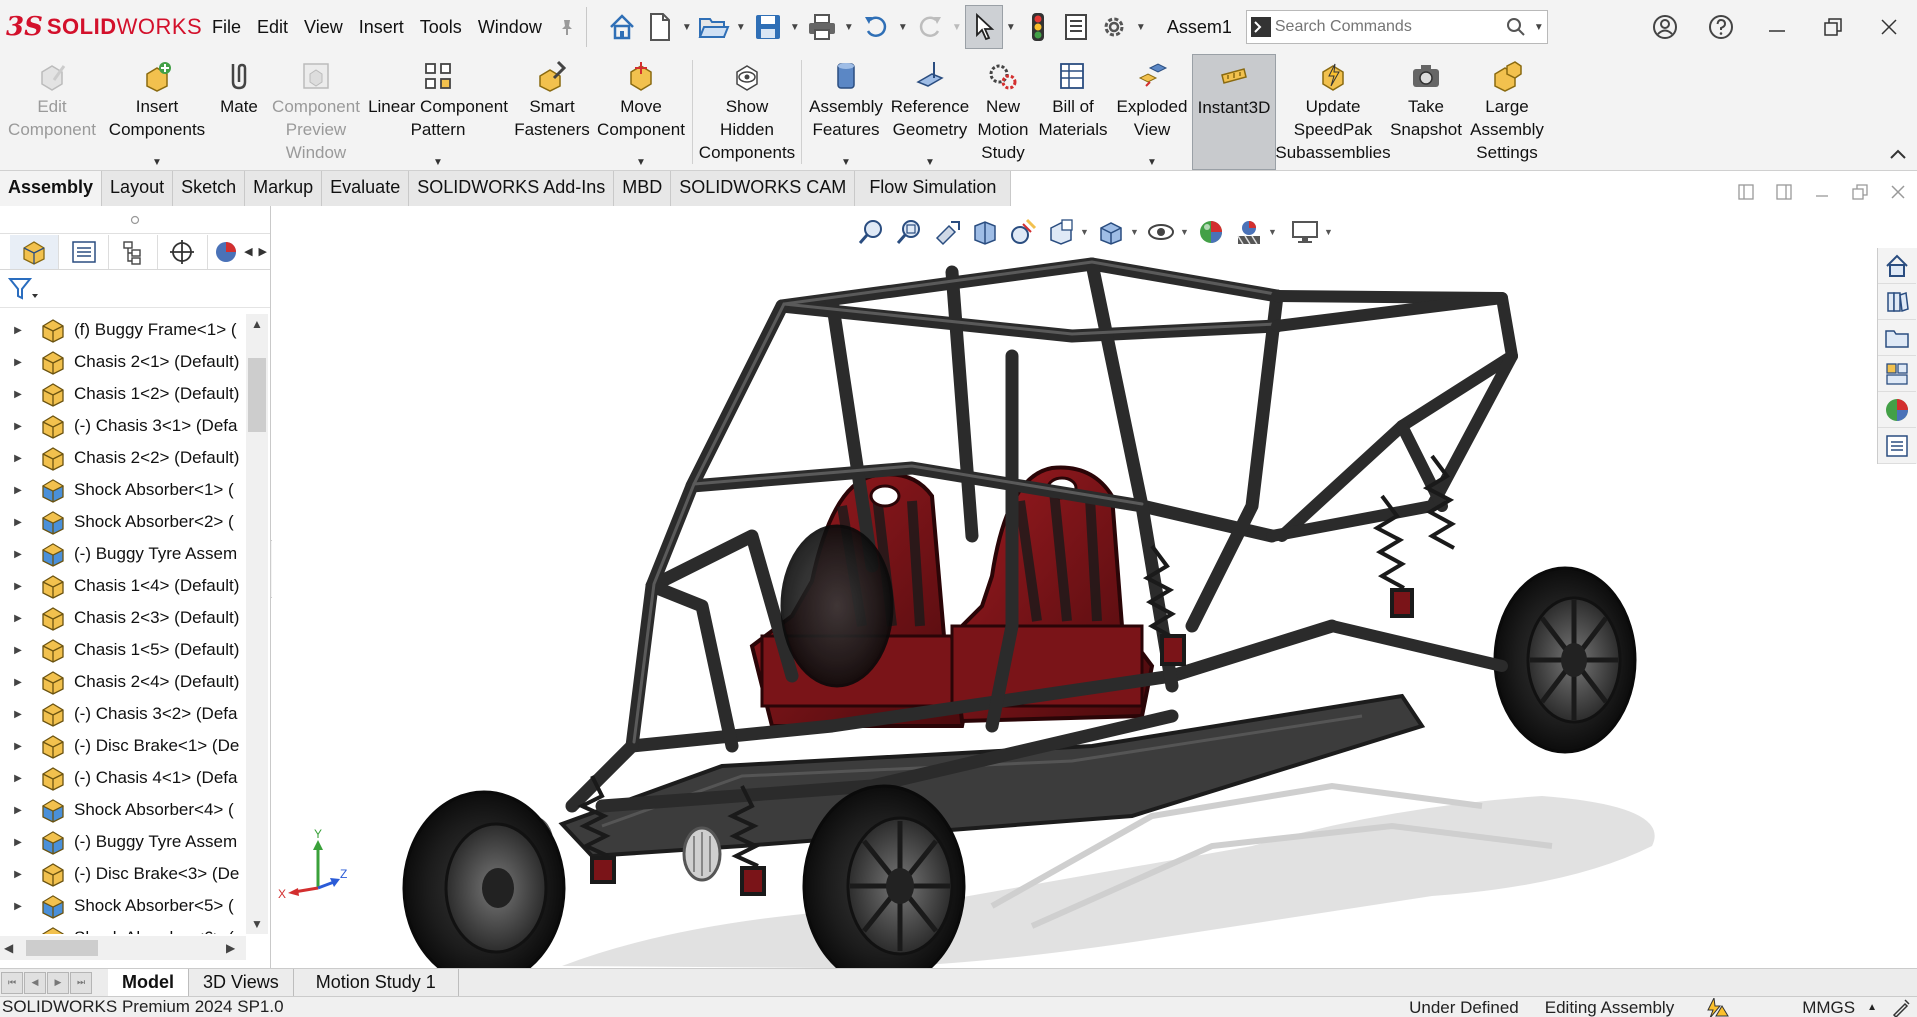 The image size is (1917, 1017). What do you see at coordinates (51, 188) in the screenshot?
I see `tab-assembly: Assembly` at bounding box center [51, 188].